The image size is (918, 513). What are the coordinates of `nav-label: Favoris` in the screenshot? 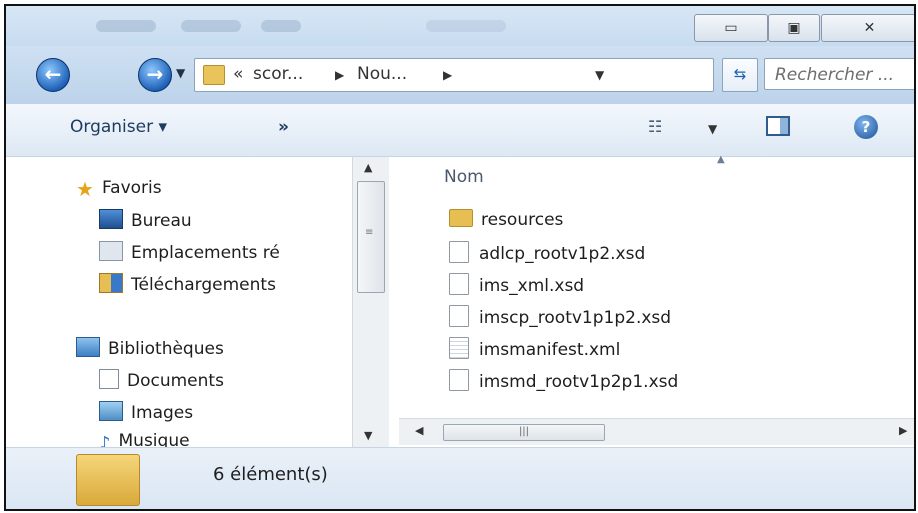 It's located at (131, 188).